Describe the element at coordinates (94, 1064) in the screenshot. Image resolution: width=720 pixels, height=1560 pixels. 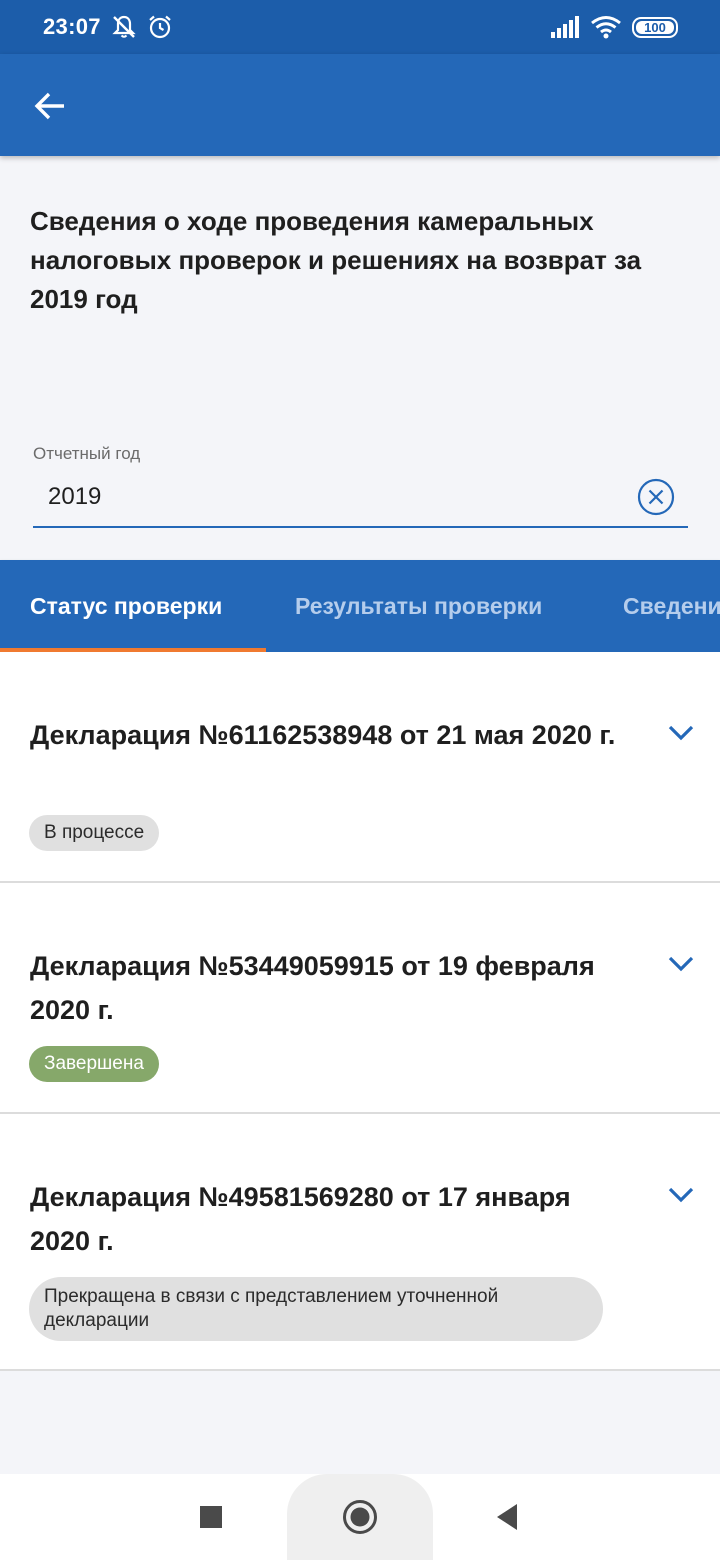
I see `status-badge: Завершена` at that location.